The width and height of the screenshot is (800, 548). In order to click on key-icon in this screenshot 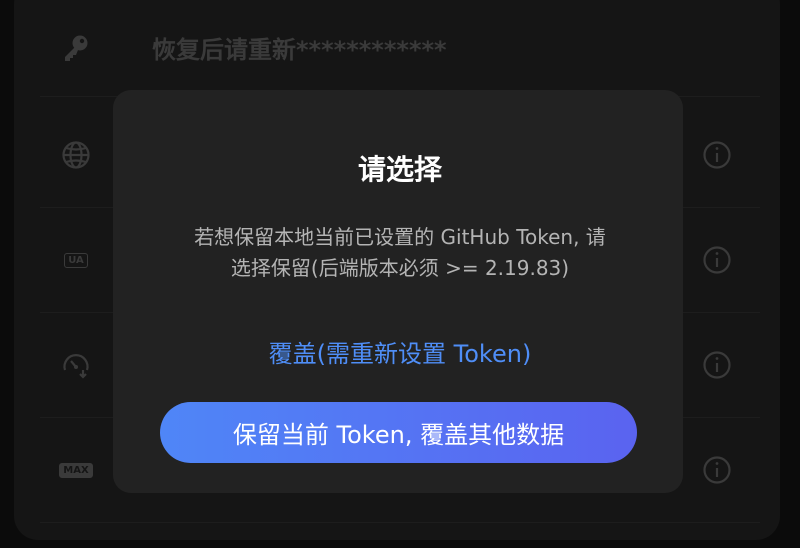, I will do `click(76, 48)`.